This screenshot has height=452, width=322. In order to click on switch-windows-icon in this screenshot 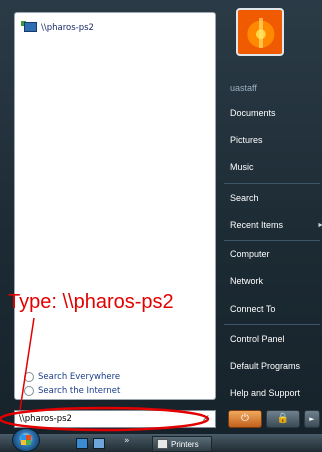, I will do `click(99, 443)`.